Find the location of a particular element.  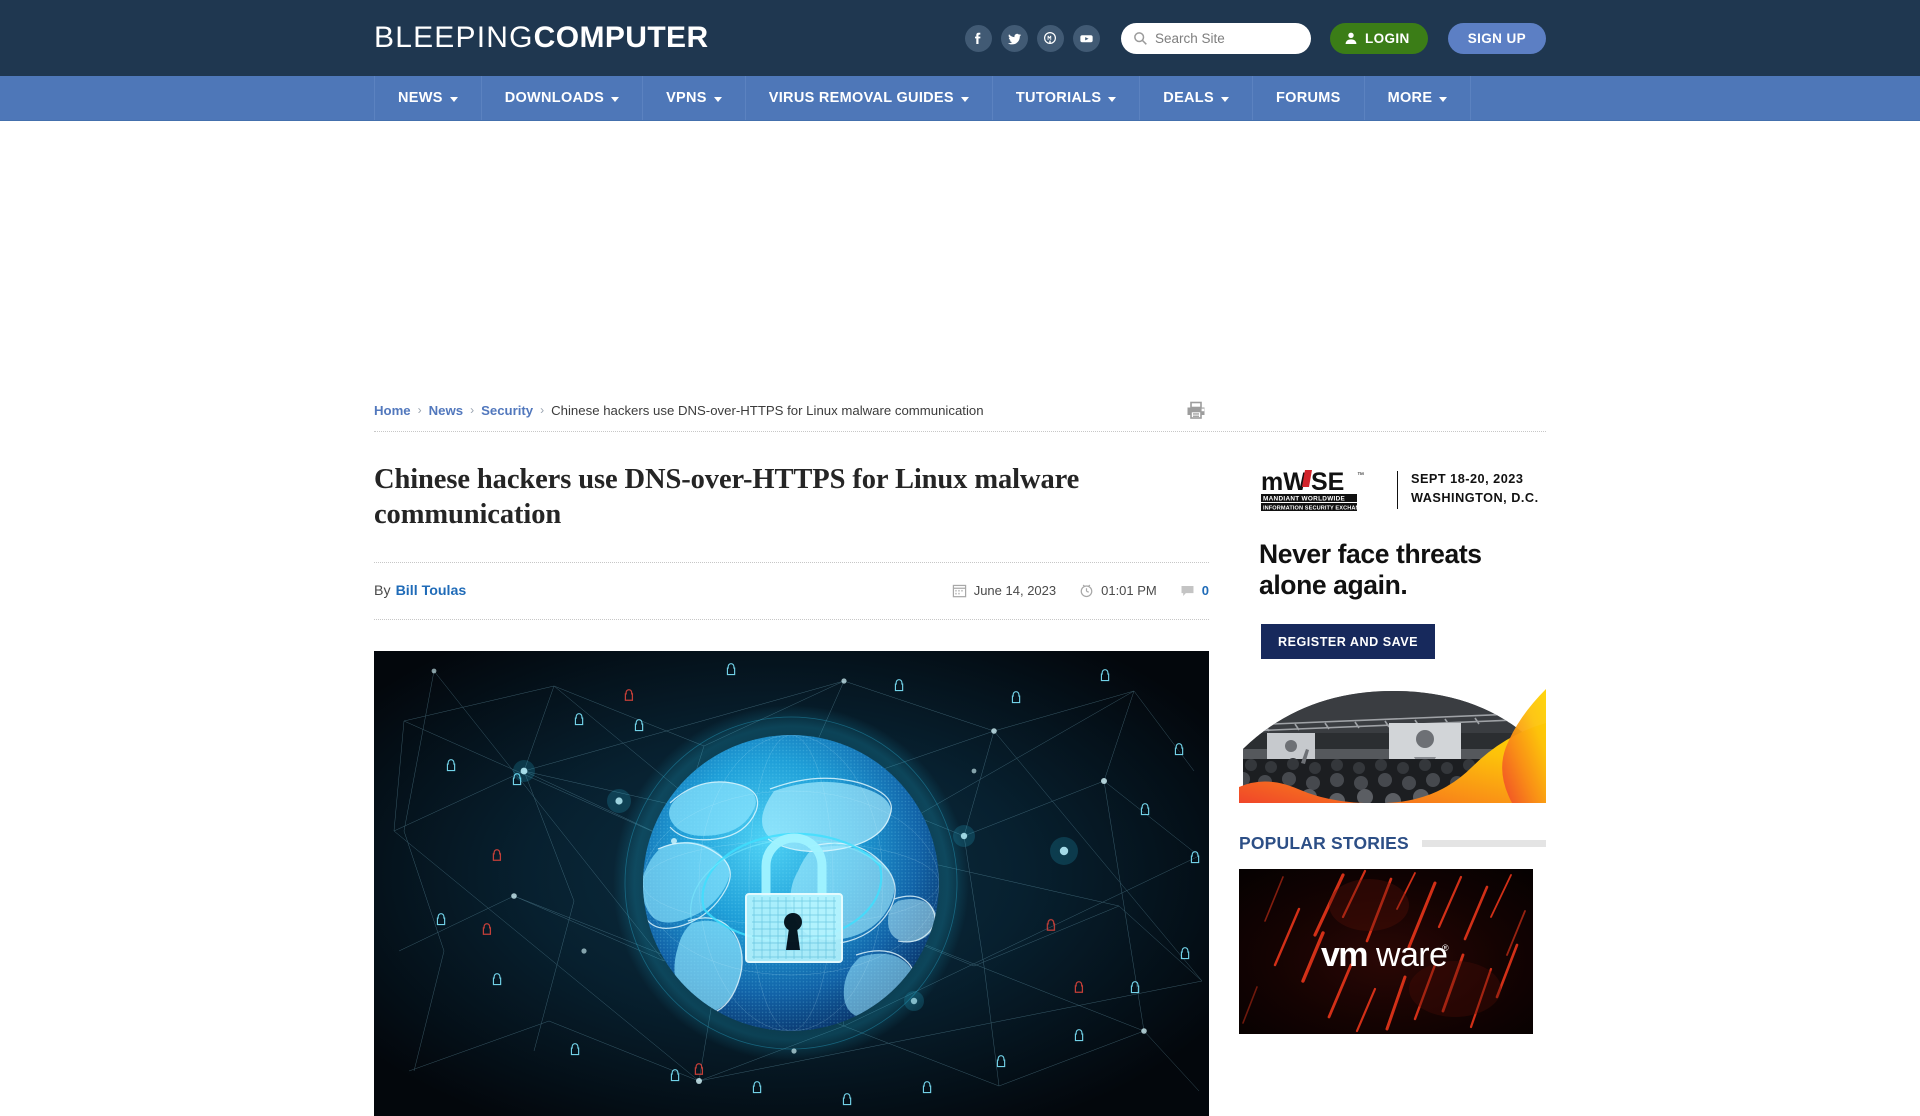

search-input is located at coordinates (1243, 38).